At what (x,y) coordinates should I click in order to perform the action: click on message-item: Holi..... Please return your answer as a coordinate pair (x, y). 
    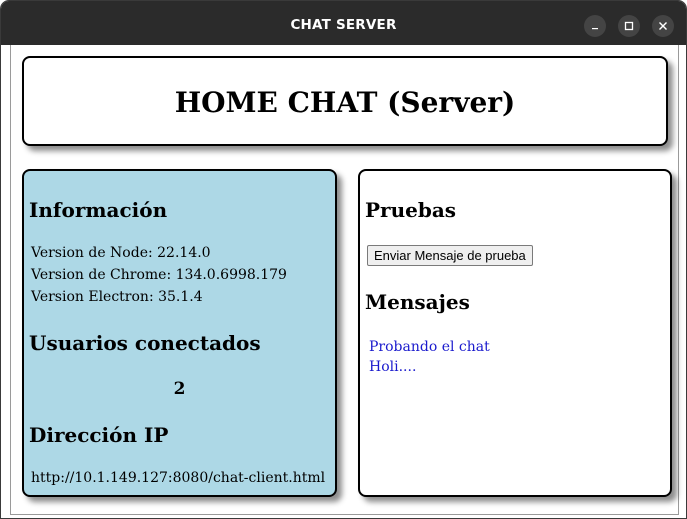
    Looking at the image, I should click on (393, 367).